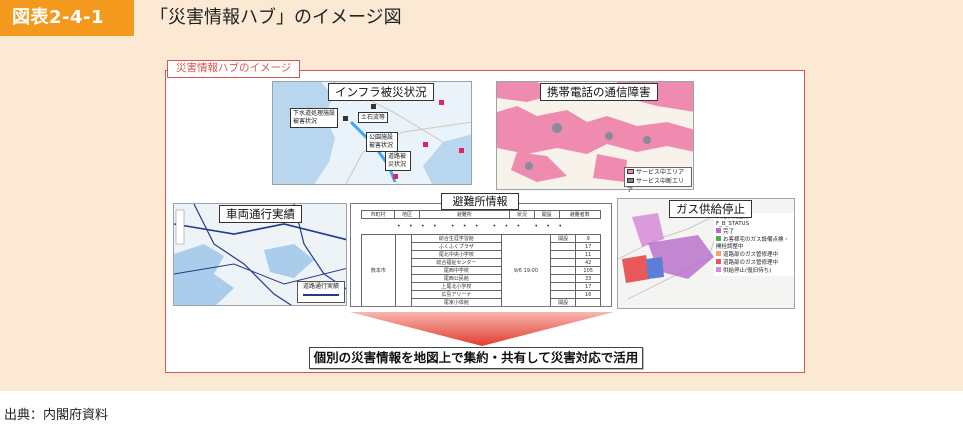  I want to click on gas-legend-subtitle: F_B_STATUS, so click(733, 224).